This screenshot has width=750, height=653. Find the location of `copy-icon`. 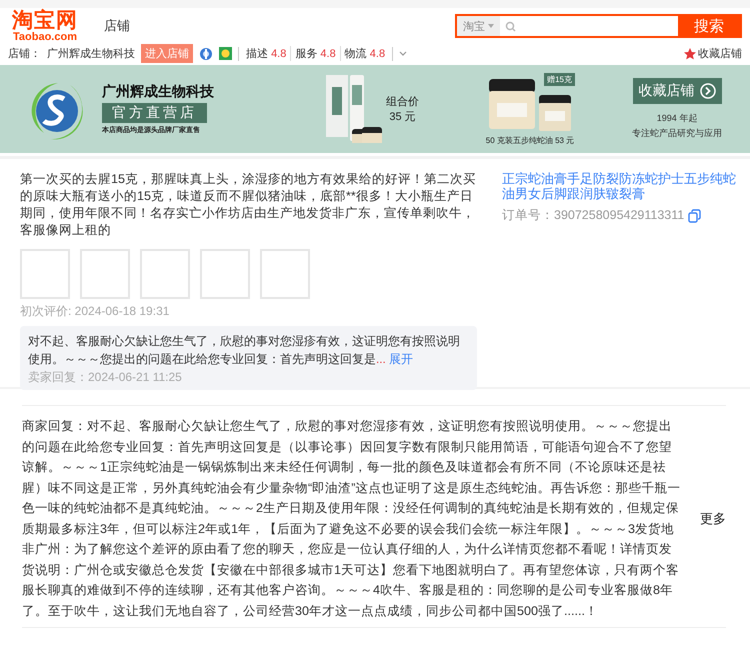

copy-icon is located at coordinates (695, 215).